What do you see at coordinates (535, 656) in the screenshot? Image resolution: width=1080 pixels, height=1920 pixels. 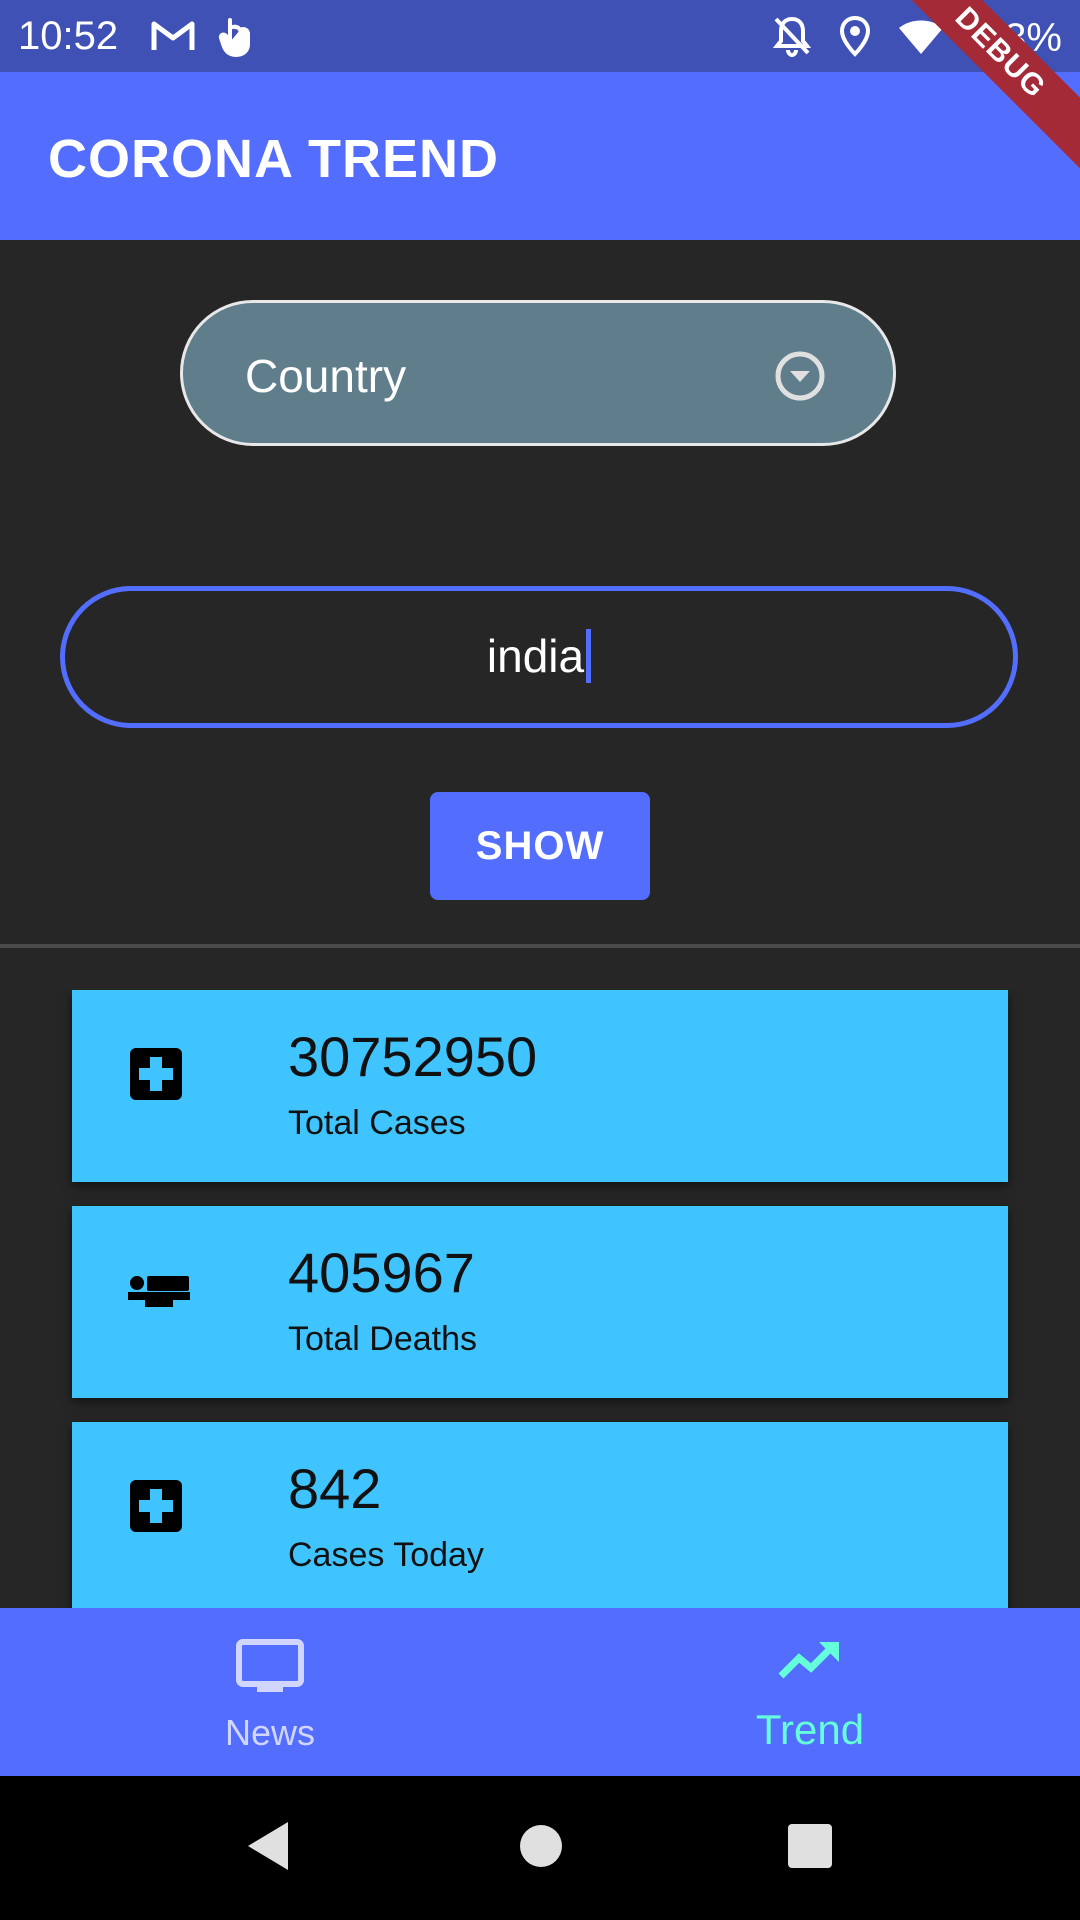 I see `search-value: india` at bounding box center [535, 656].